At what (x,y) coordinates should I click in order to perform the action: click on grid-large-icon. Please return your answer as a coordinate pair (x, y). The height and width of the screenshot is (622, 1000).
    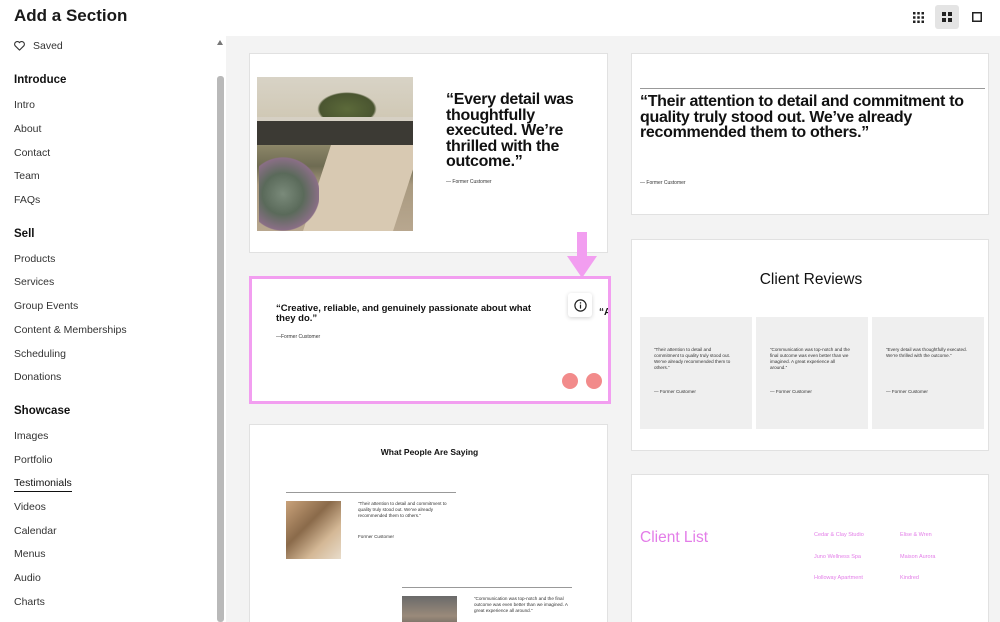
    Looking at the image, I should click on (947, 17).